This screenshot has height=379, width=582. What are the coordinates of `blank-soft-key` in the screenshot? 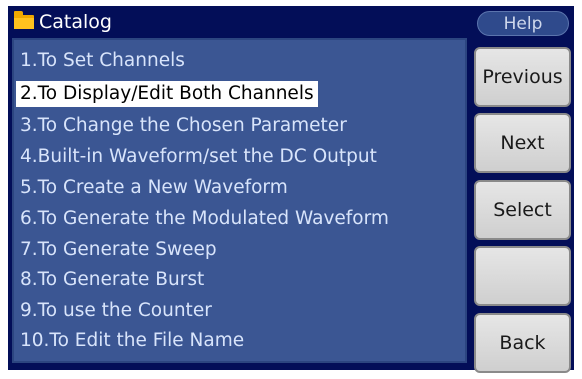 It's located at (522, 276).